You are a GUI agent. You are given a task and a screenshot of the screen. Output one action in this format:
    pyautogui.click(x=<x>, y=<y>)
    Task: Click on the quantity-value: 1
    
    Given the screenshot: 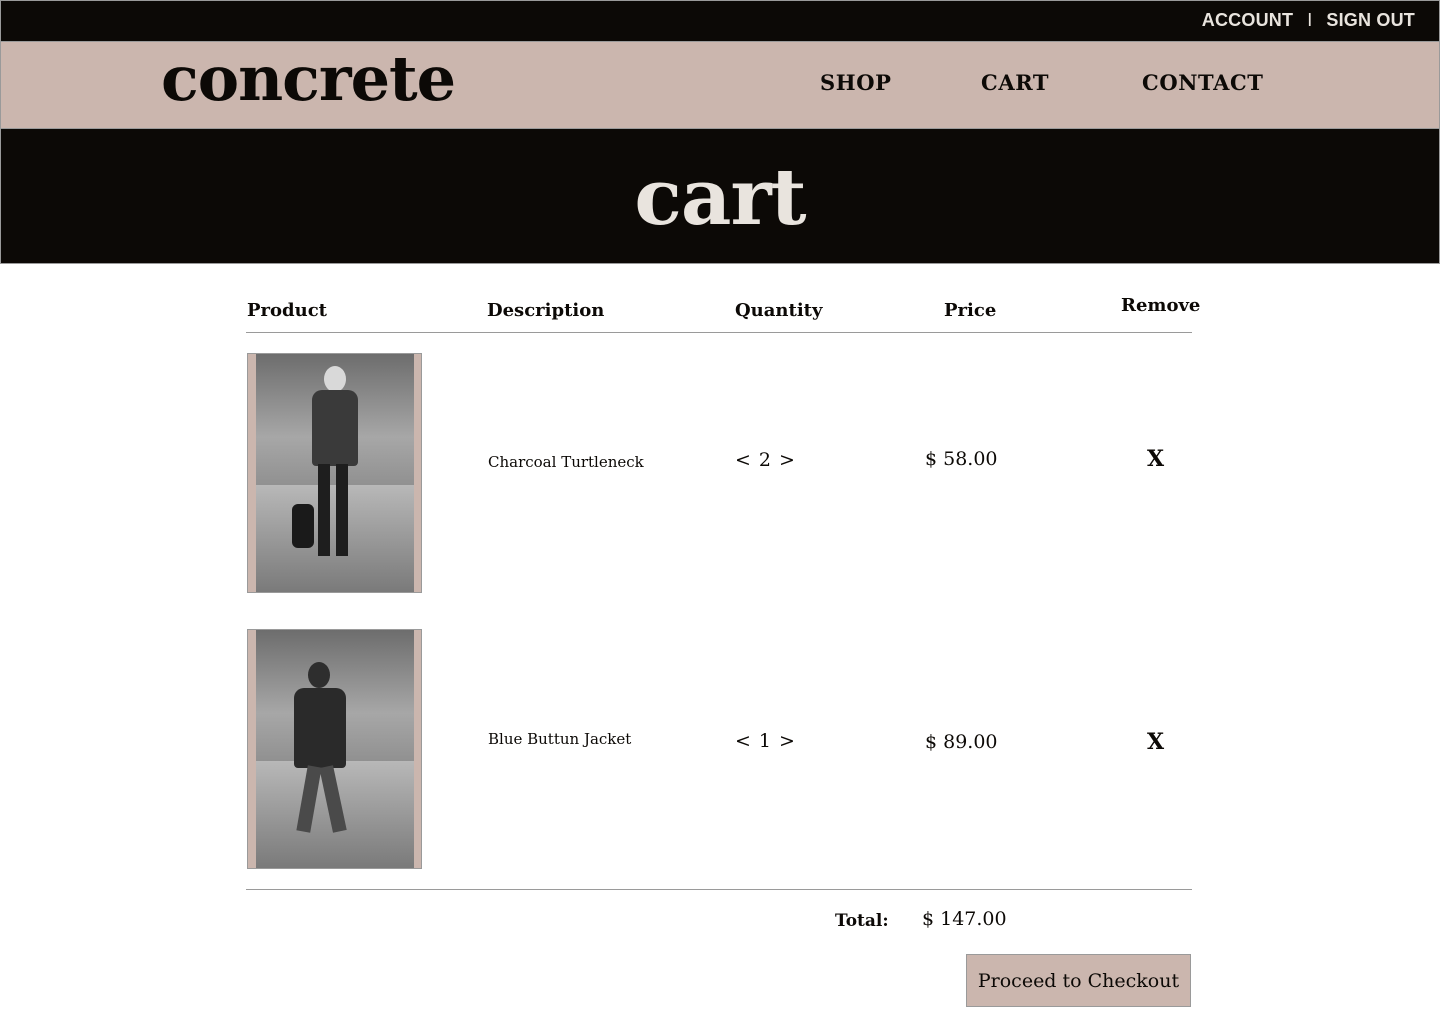 What is the action you would take?
    pyautogui.click(x=765, y=741)
    